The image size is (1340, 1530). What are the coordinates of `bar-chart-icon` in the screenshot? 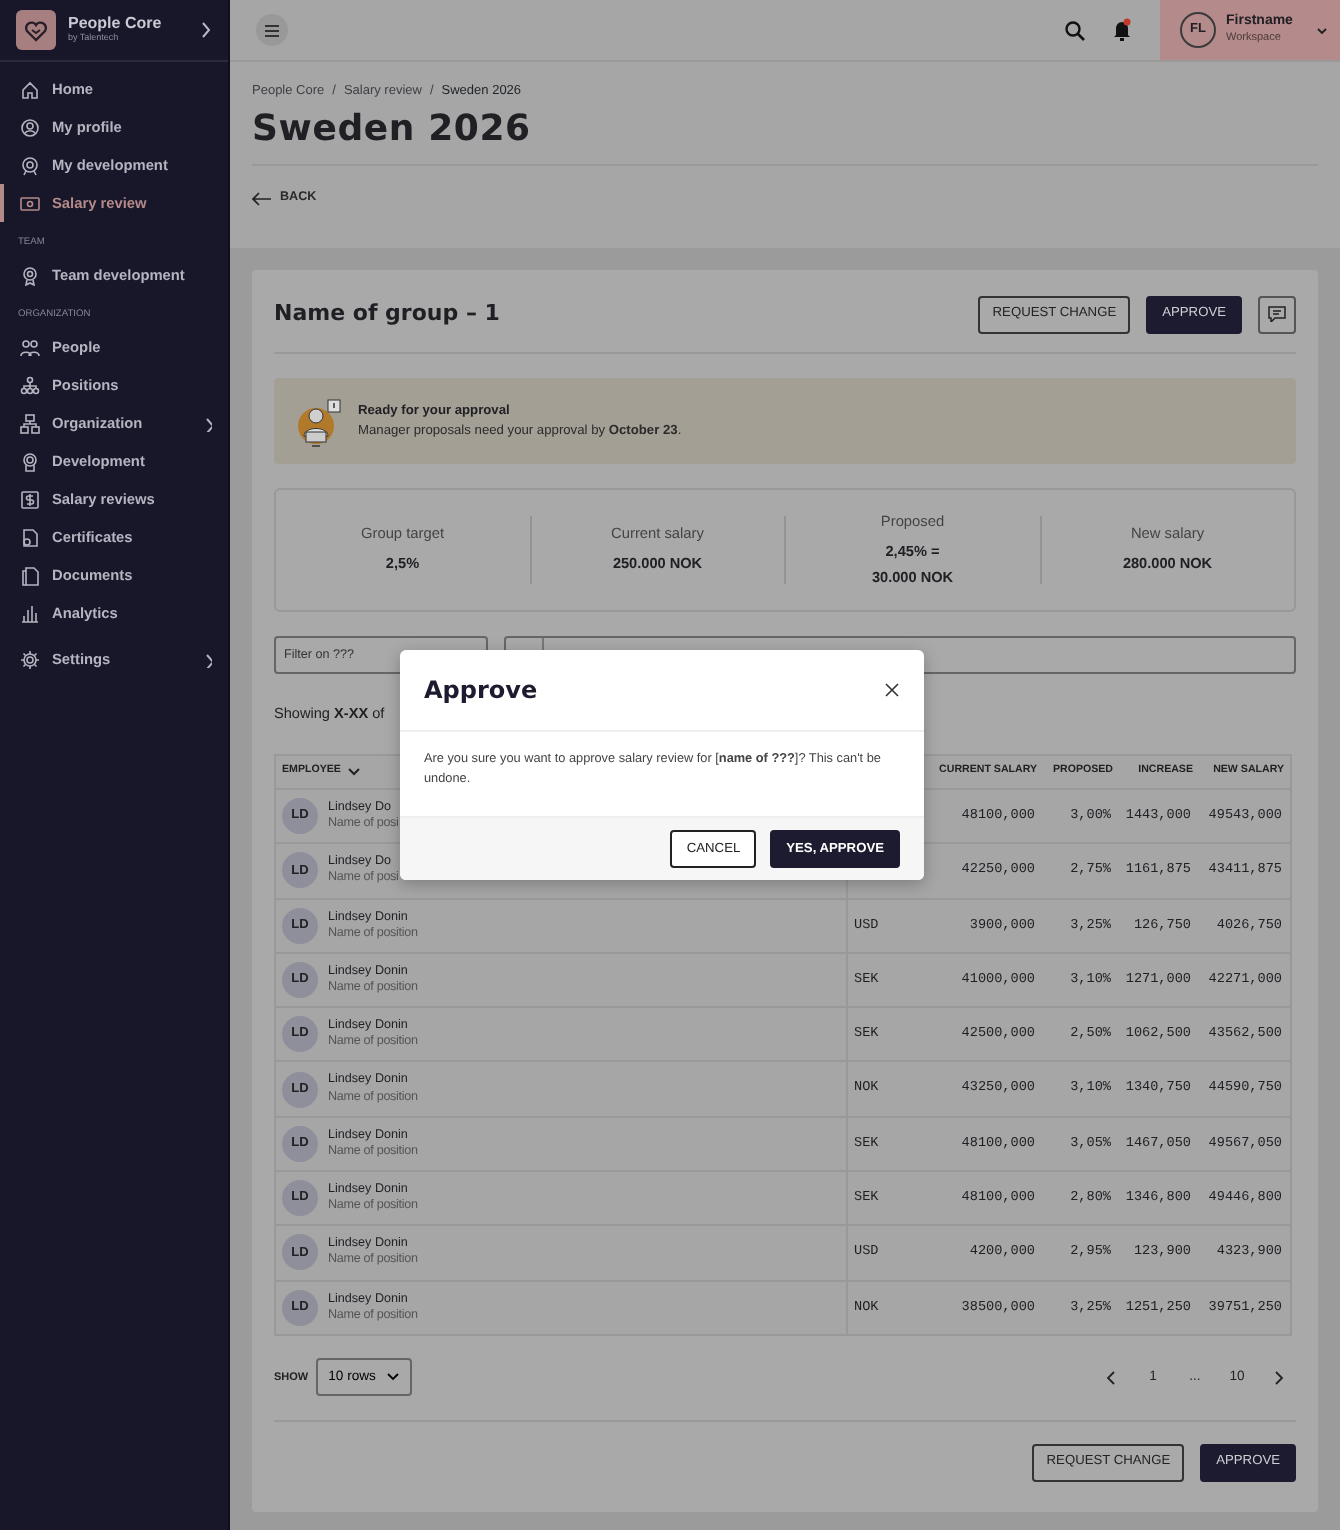 It's located at (30, 613).